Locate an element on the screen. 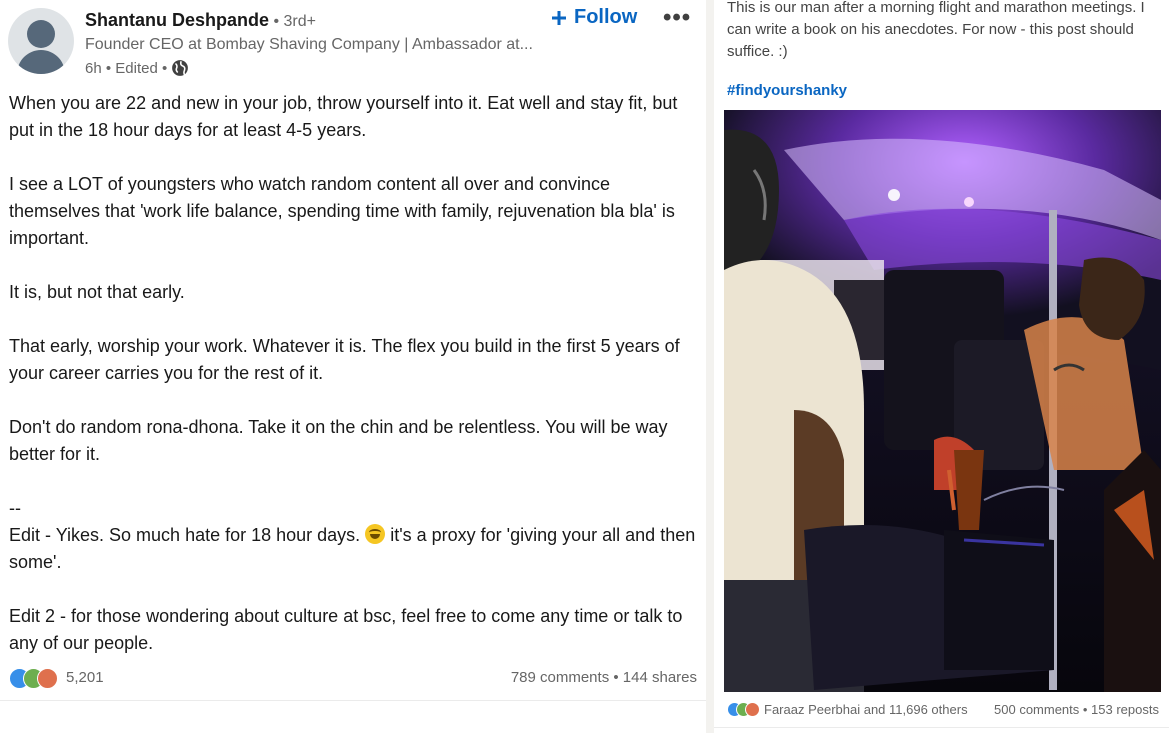 Image resolution: width=1169 pixels, height=733 pixels. follow-button: Follow is located at coordinates (593, 17).